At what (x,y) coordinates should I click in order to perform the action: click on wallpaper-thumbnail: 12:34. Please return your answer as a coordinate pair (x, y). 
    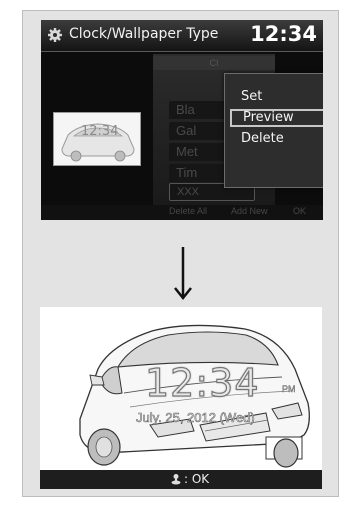
    Looking at the image, I should click on (97, 139).